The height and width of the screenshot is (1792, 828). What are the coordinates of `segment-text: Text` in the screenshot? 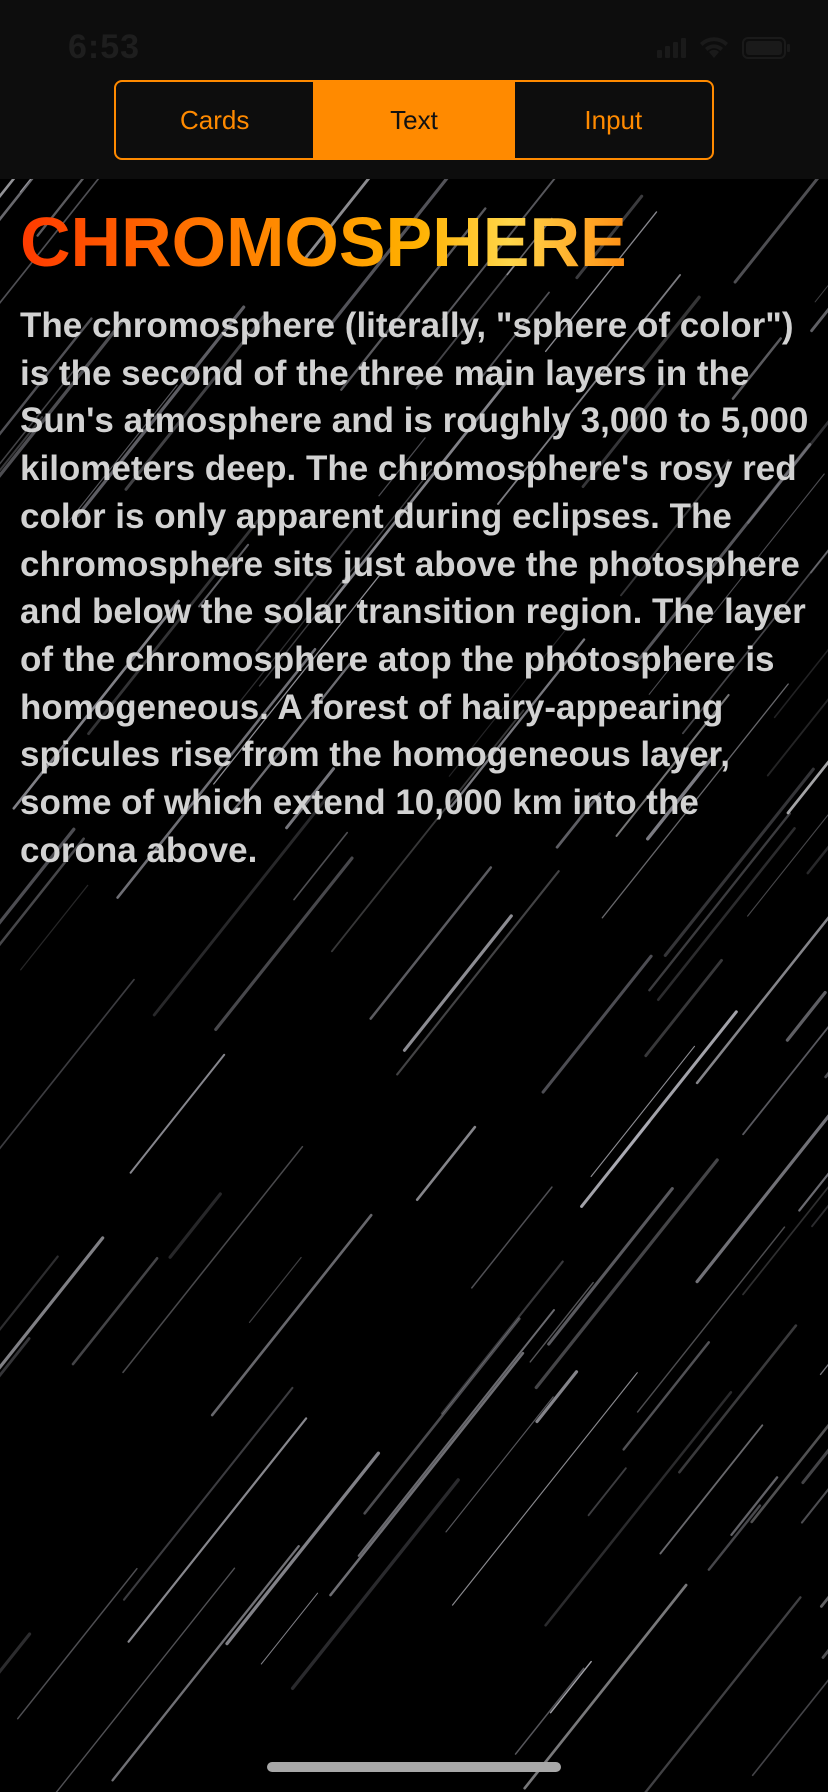 It's located at (413, 120).